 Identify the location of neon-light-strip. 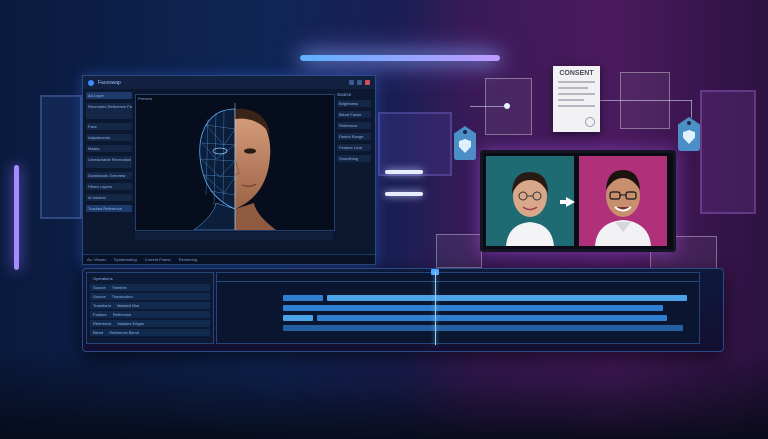
(16, 217).